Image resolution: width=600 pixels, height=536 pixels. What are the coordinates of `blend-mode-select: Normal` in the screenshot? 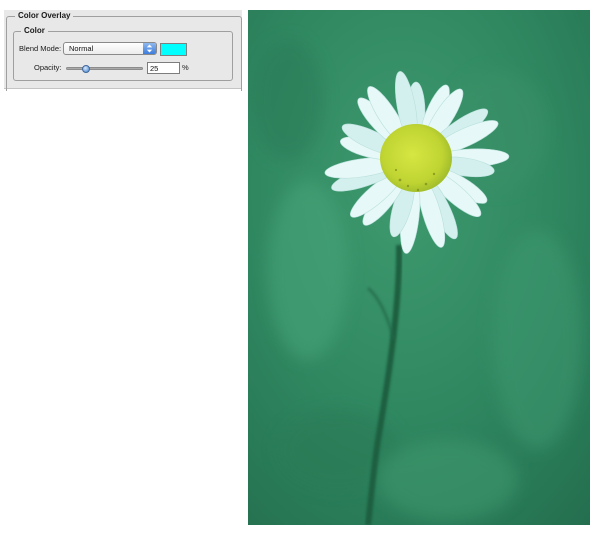 It's located at (110, 48).